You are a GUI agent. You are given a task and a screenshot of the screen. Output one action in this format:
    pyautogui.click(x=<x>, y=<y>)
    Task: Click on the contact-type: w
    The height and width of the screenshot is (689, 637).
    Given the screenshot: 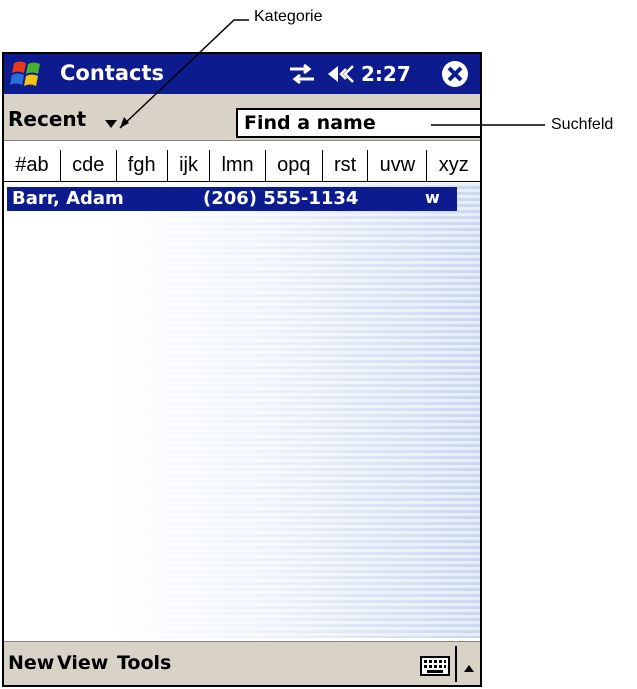 What is the action you would take?
    pyautogui.click(x=432, y=197)
    